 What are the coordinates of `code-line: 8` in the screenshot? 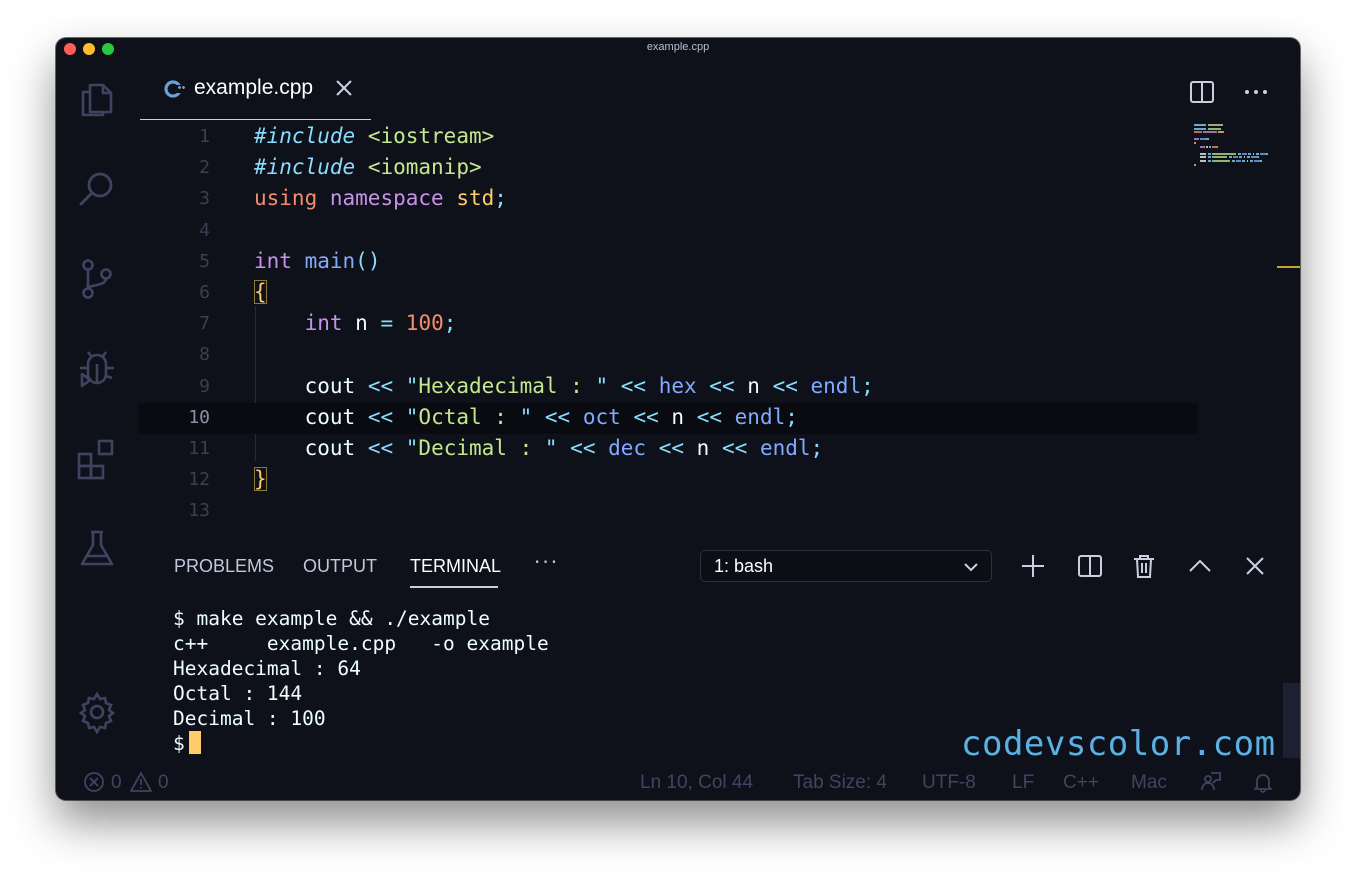 It's located at (668, 355).